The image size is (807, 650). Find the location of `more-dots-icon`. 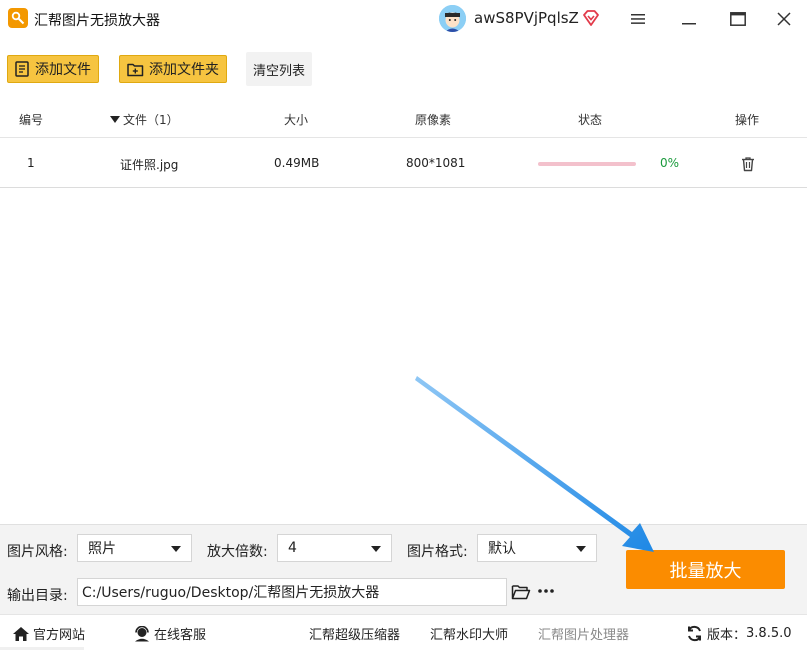

more-dots-icon is located at coordinates (546, 591).